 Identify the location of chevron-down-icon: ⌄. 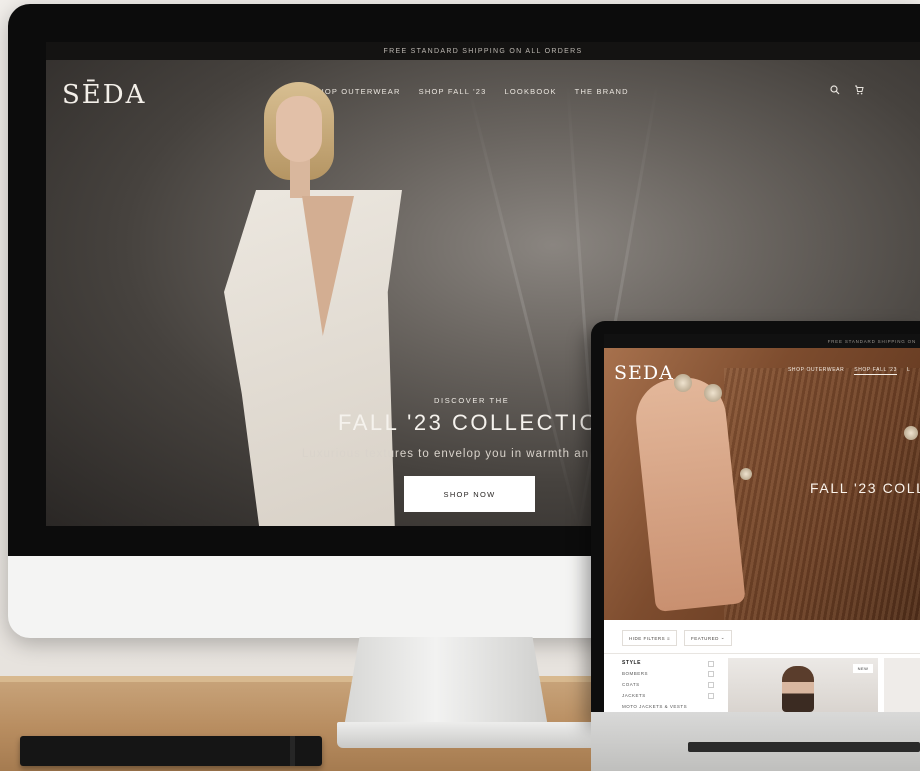
(722, 637).